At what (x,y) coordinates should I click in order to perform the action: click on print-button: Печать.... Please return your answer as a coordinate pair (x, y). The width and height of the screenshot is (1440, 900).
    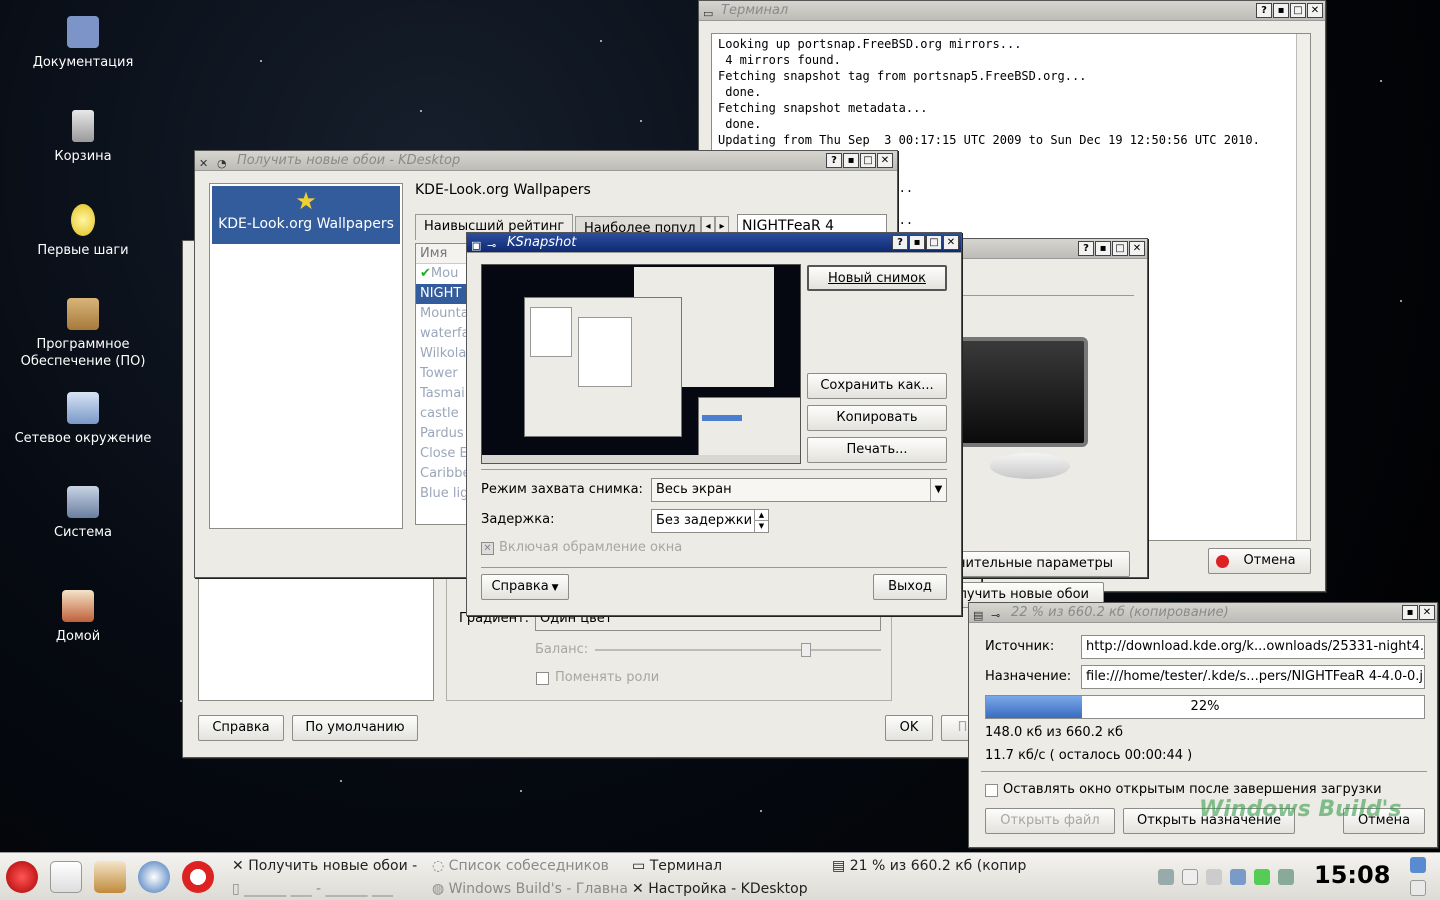
    Looking at the image, I should click on (877, 450).